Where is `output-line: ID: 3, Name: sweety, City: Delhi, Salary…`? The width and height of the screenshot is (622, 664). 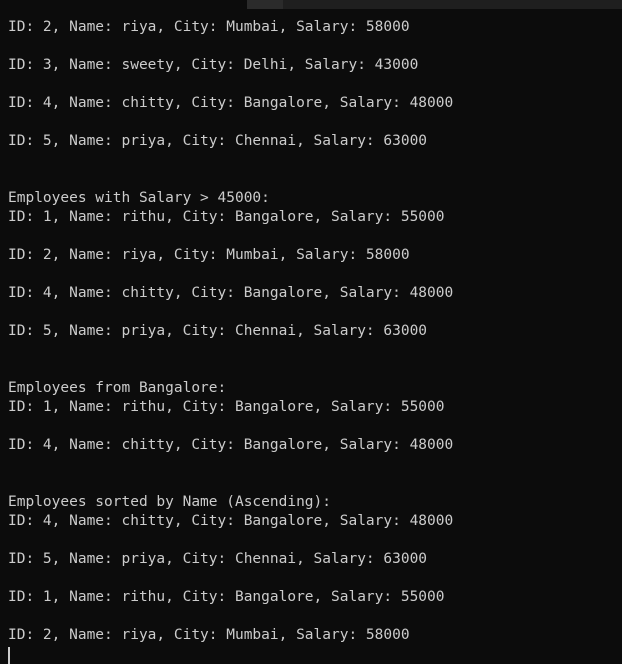
output-line: ID: 3, Name: sweety, City: Delhi, Salary… is located at coordinates (213, 65).